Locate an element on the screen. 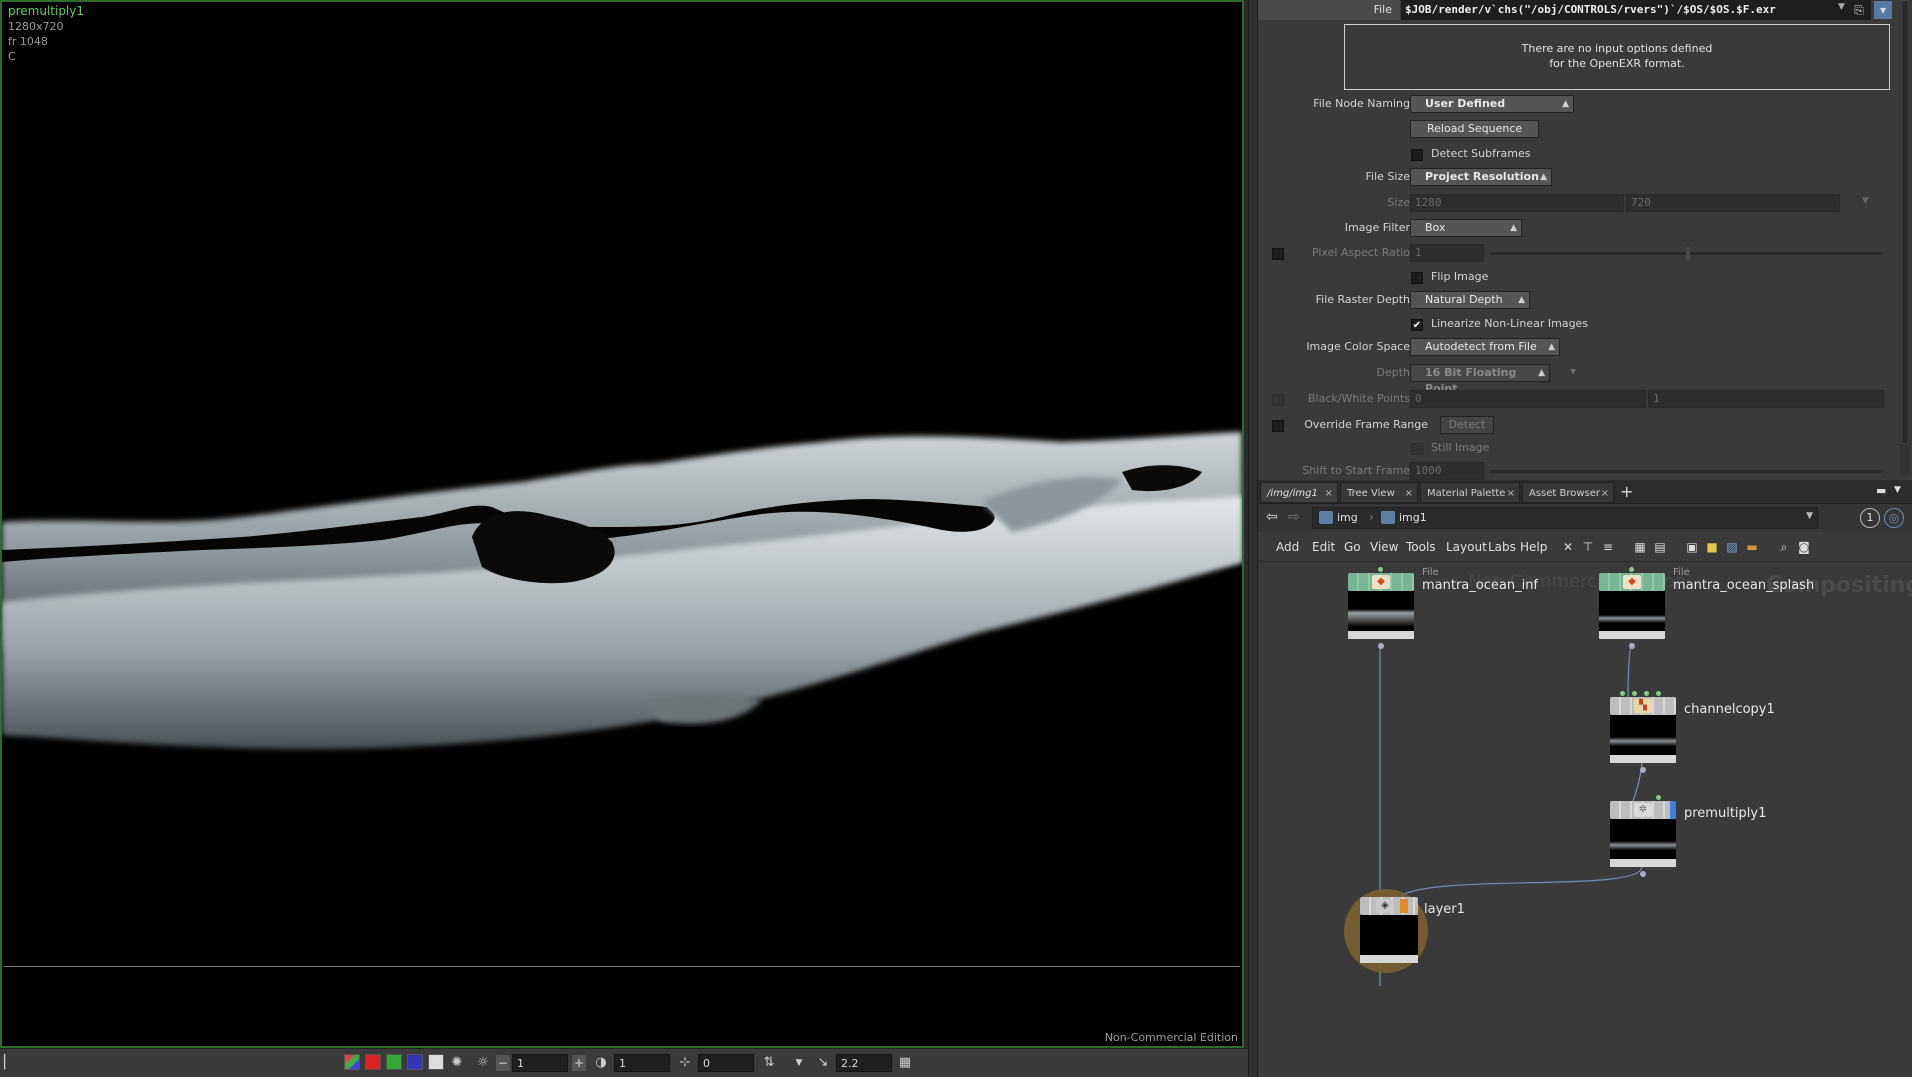 Image resolution: width=1912 pixels, height=1077 pixels. exposure-icon: ✺ is located at coordinates (457, 1063).